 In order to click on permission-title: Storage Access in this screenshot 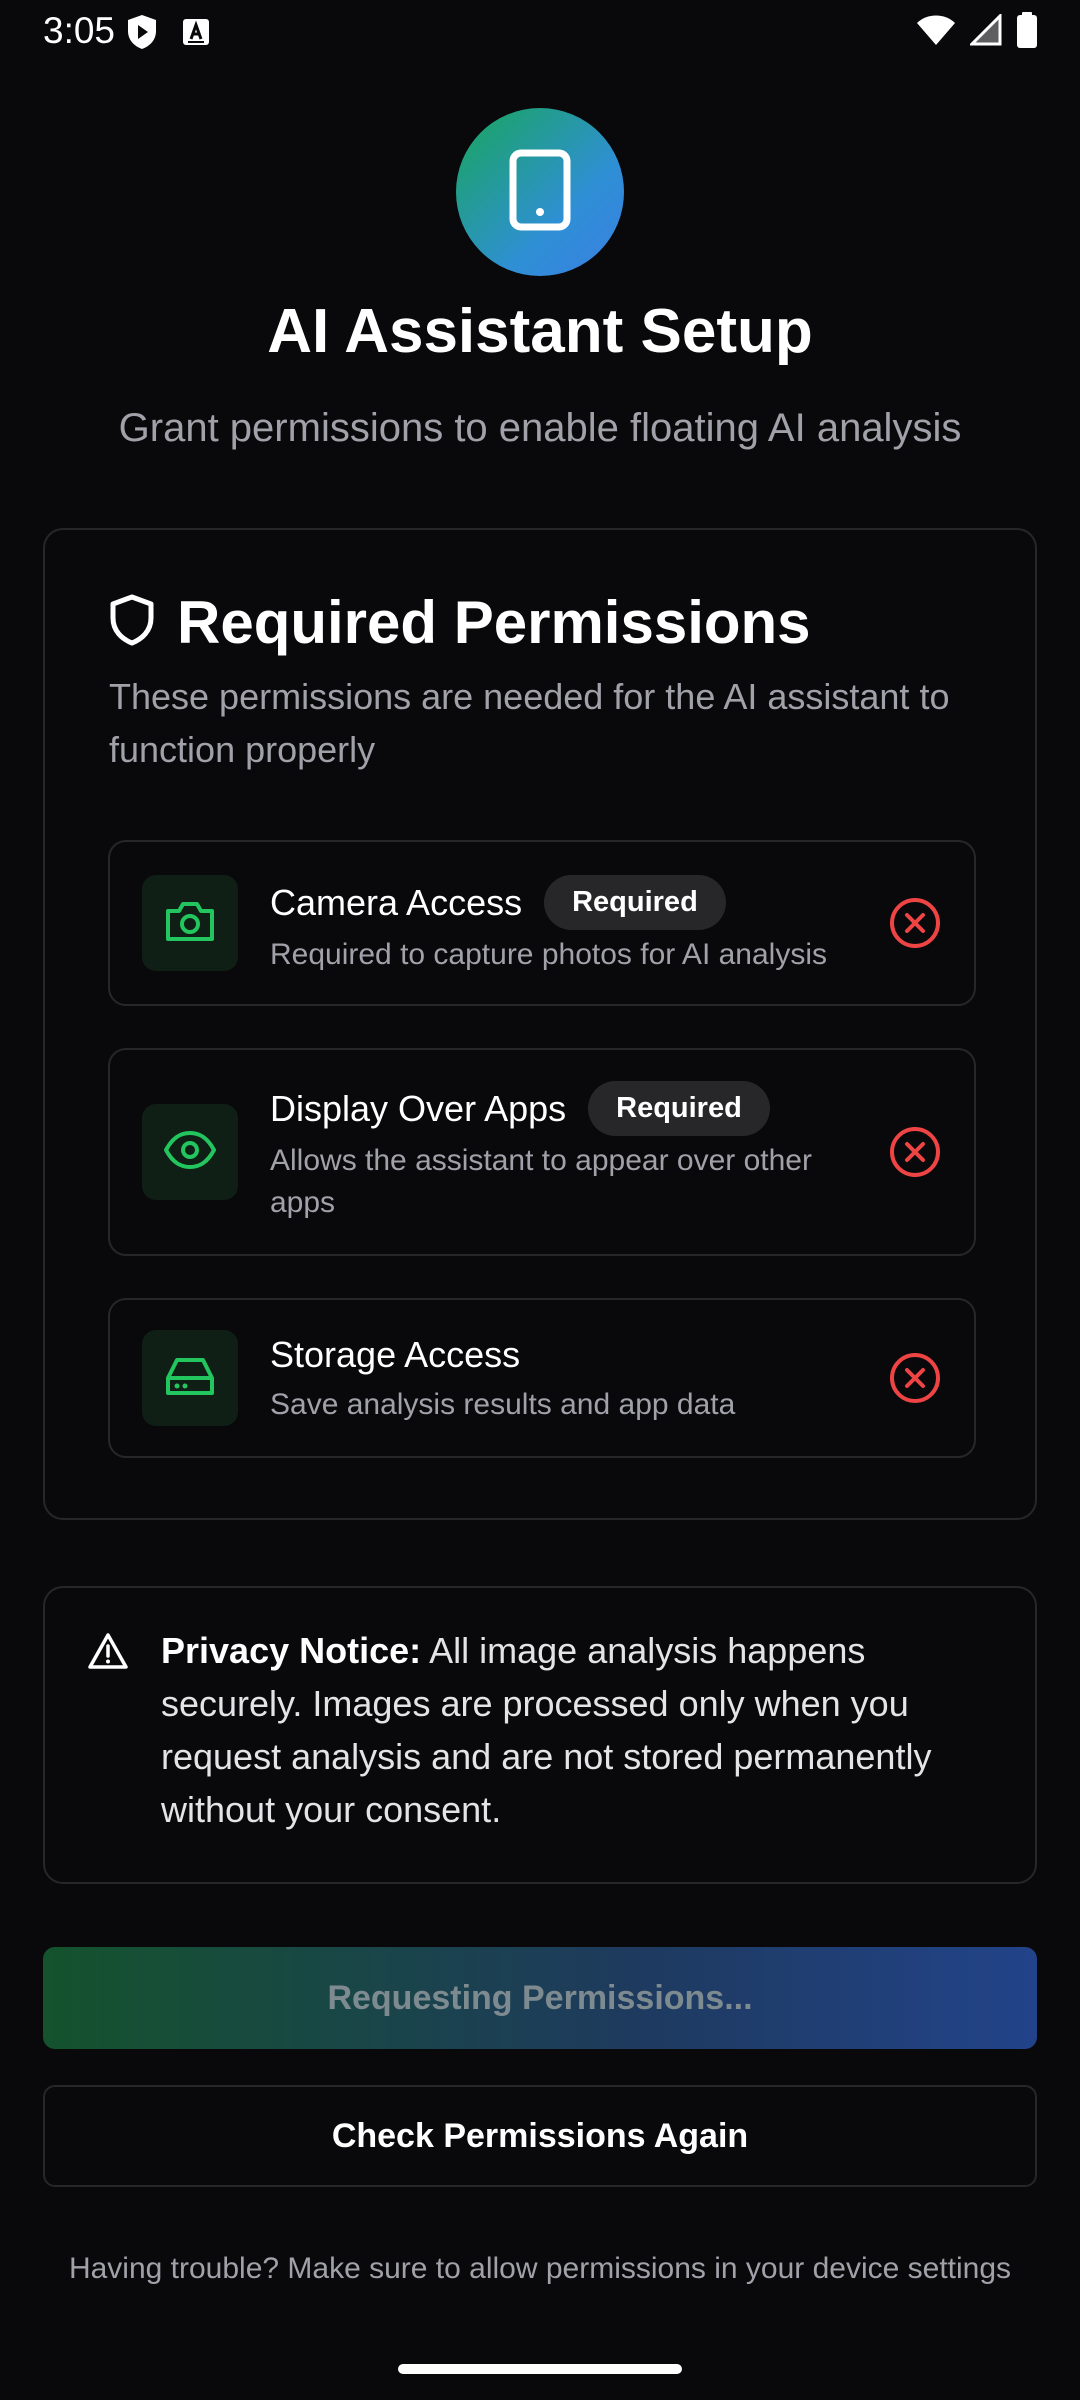, I will do `click(395, 1354)`.